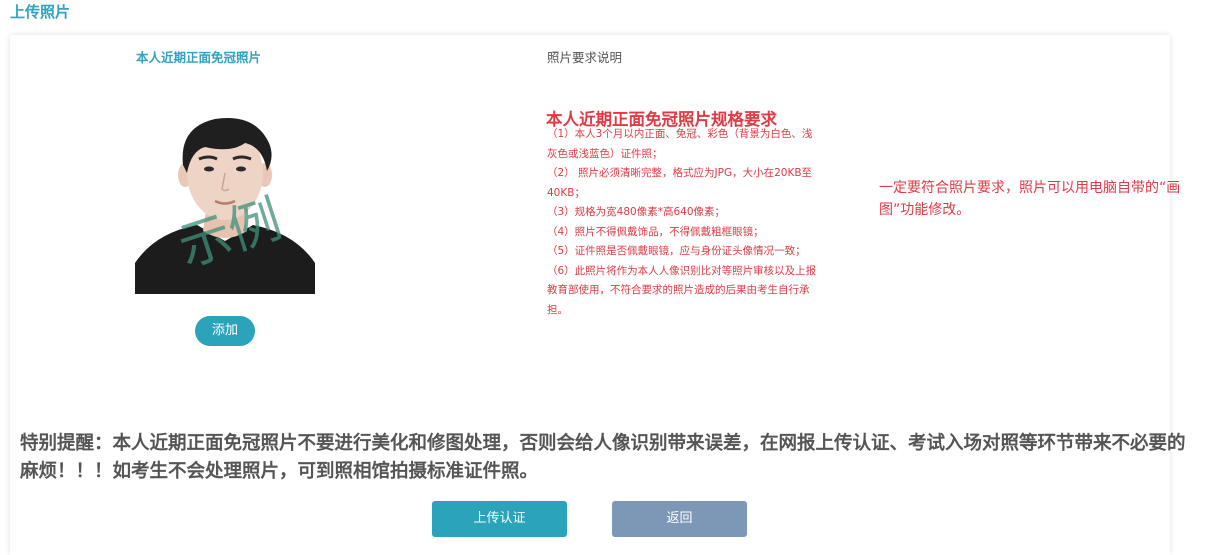  I want to click on upload-verify-button: 上传认证, so click(499, 519).